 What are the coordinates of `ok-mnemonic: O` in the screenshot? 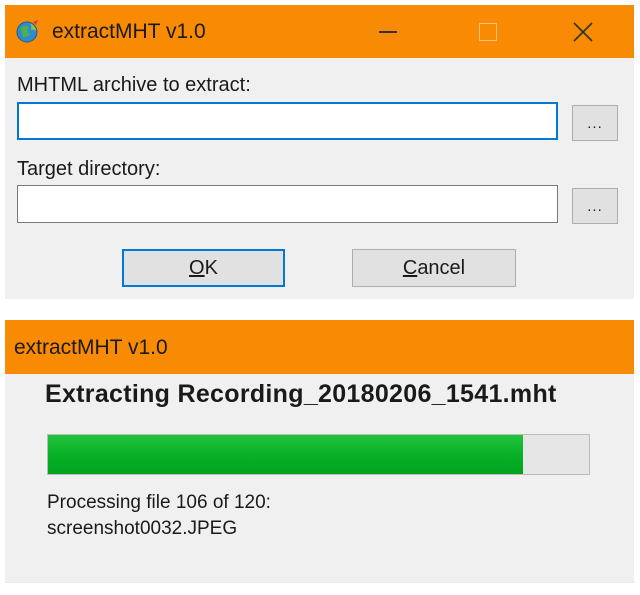 It's located at (197, 267).